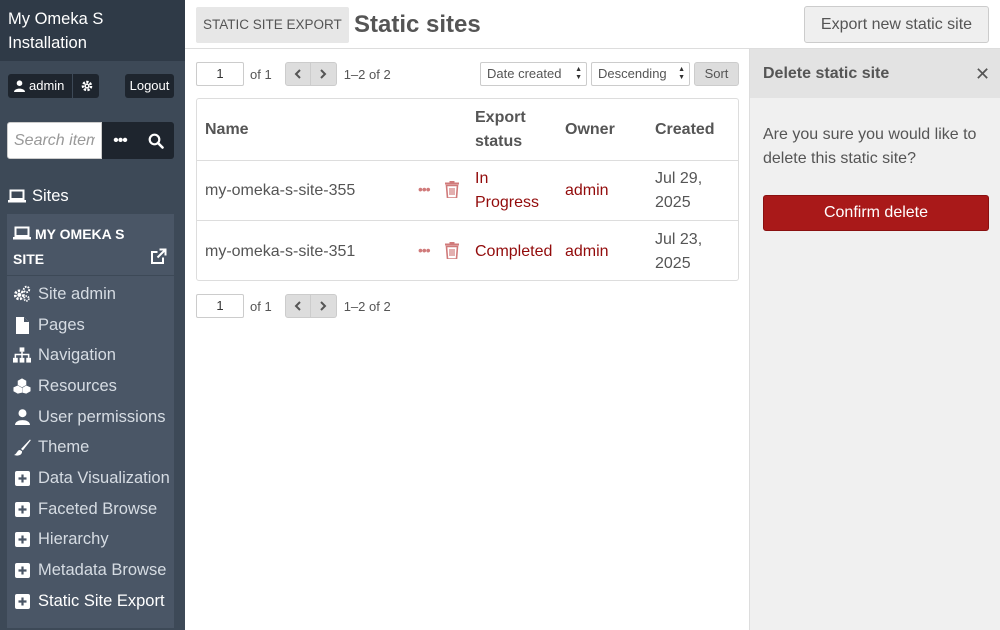 The image size is (1000, 630). What do you see at coordinates (92, 30) in the screenshot?
I see `installation-title: My Omeka S Installation` at bounding box center [92, 30].